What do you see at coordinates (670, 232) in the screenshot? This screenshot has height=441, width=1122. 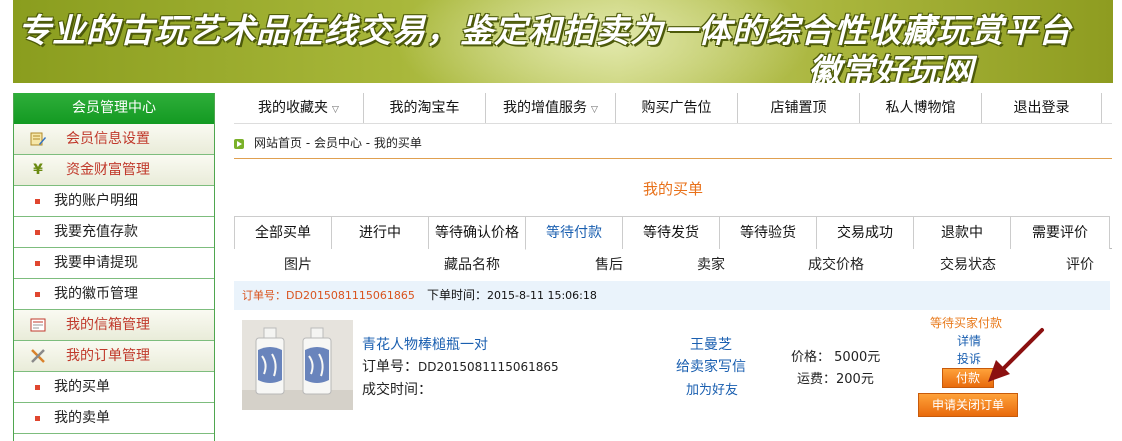 I see `tab-awaiting-shipment: 等待发货` at bounding box center [670, 232].